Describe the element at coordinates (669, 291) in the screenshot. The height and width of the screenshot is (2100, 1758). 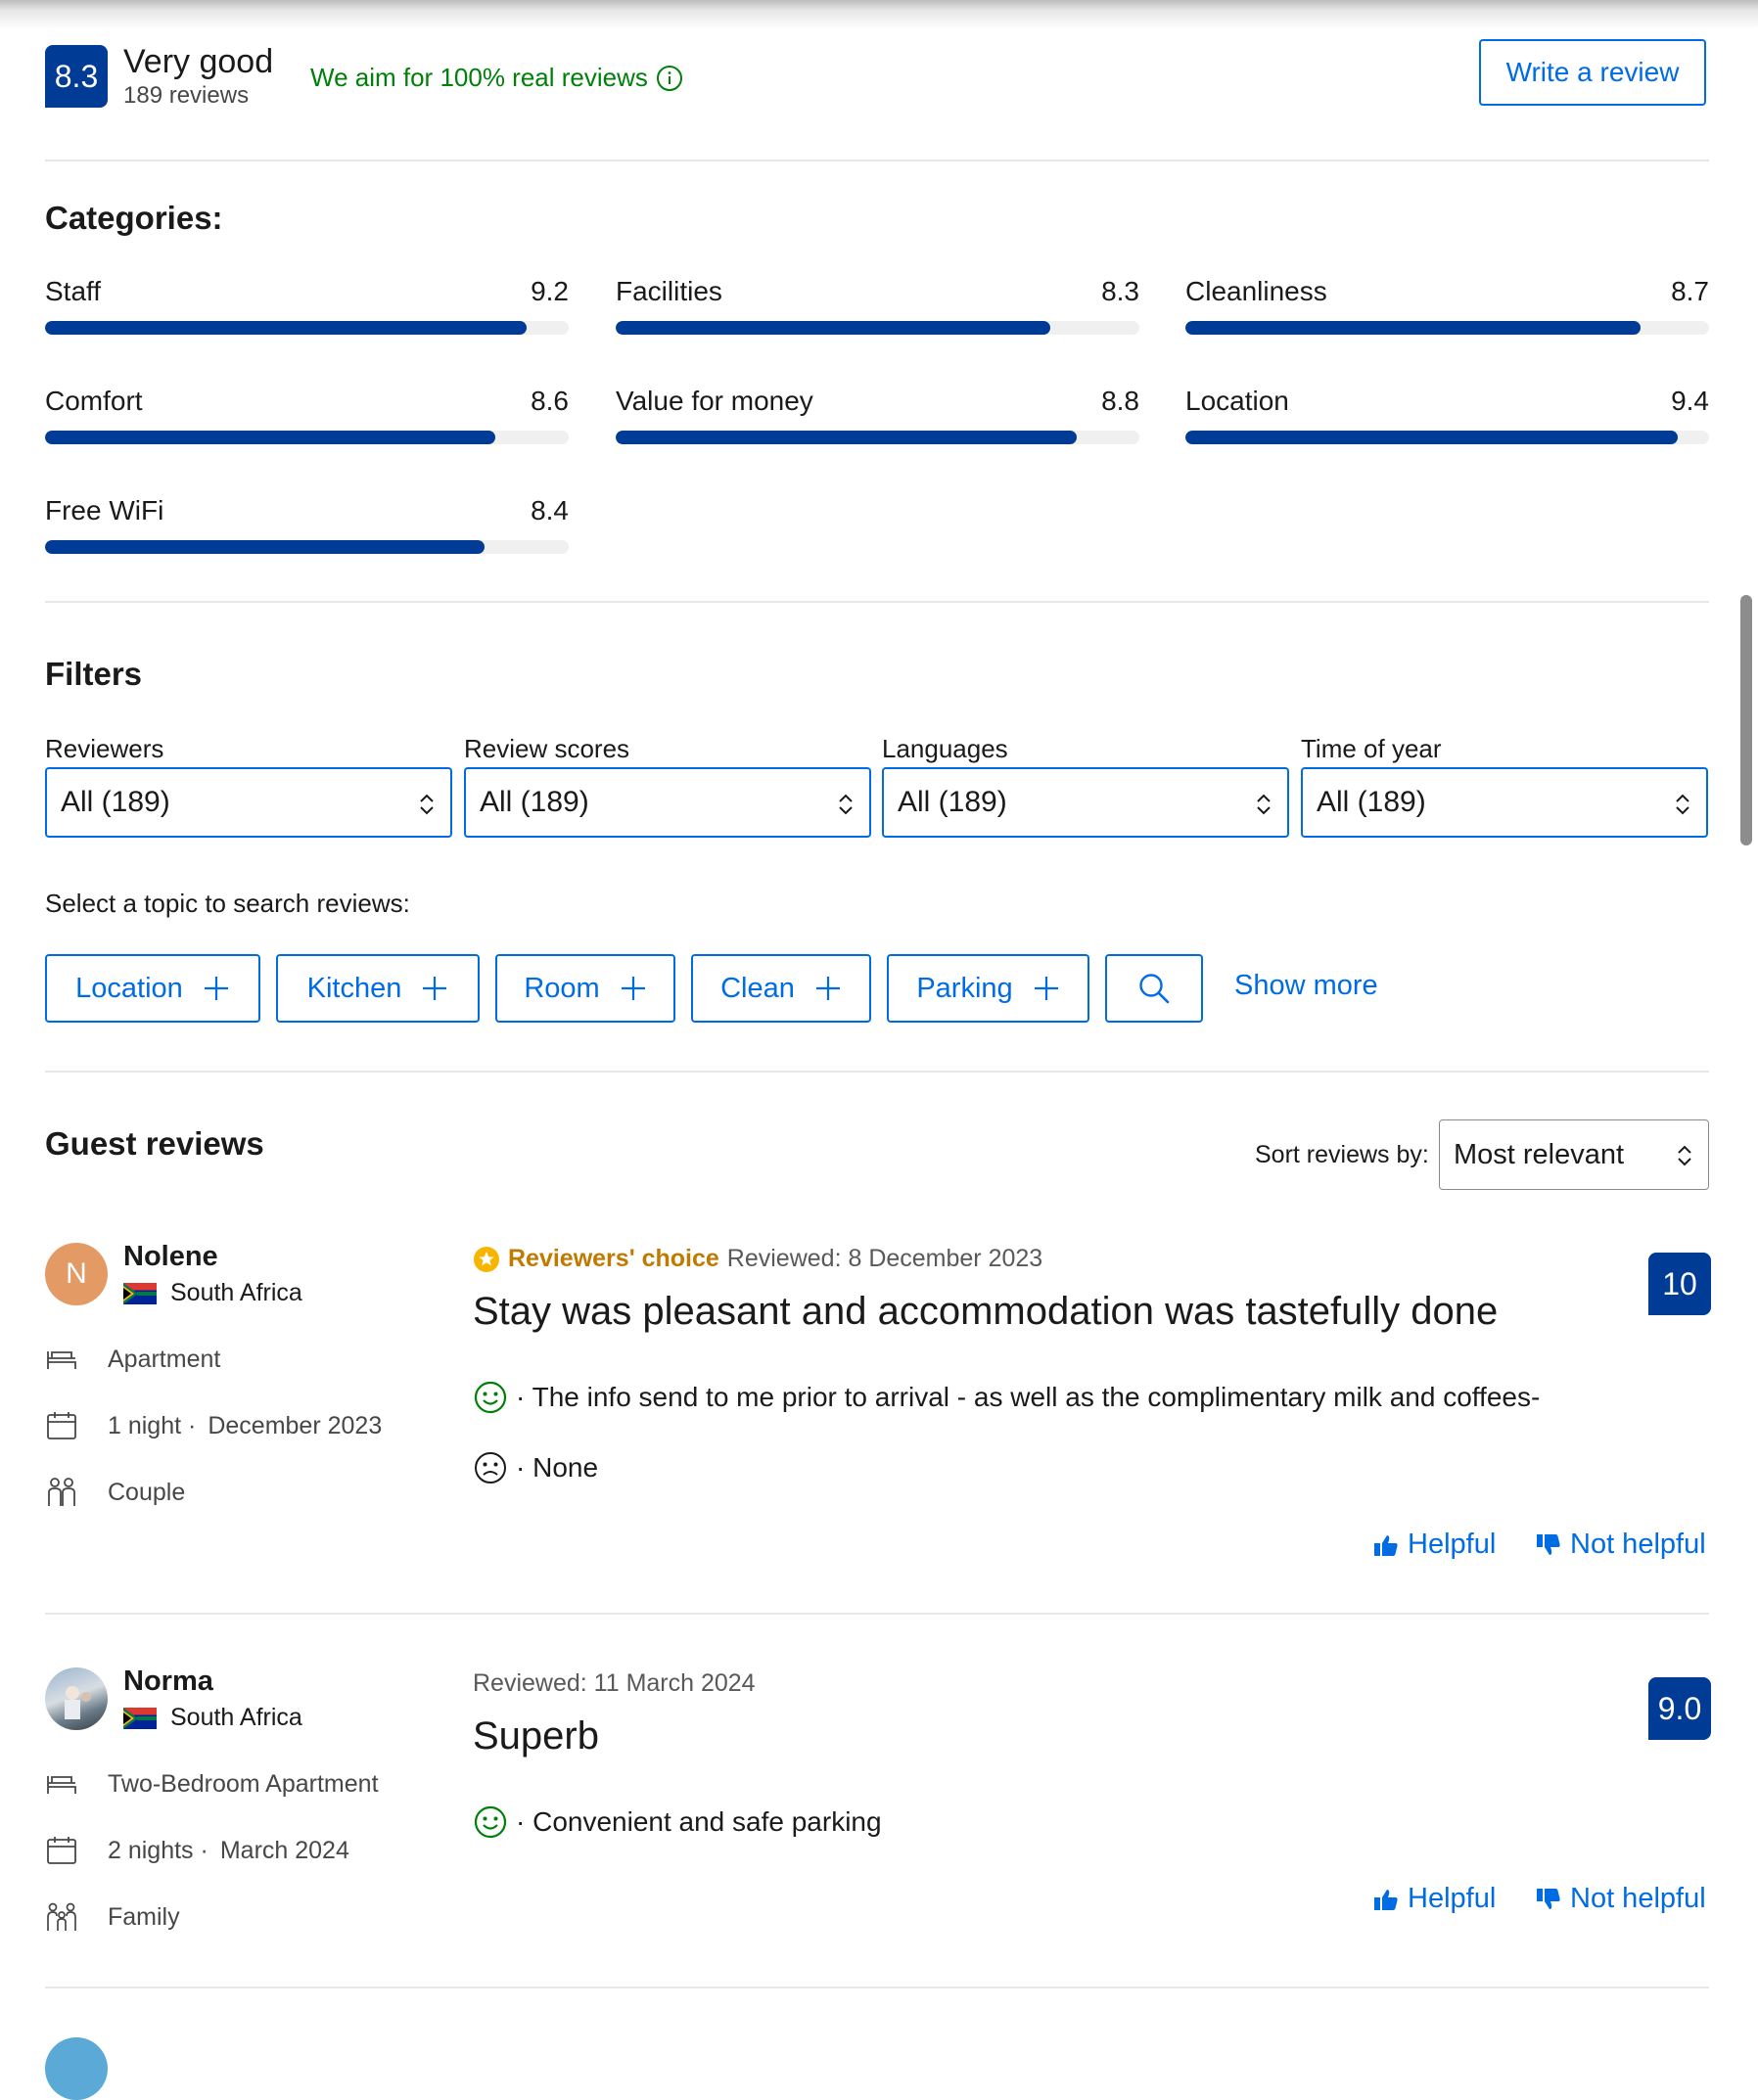
I see `category-label: Facilities` at that location.